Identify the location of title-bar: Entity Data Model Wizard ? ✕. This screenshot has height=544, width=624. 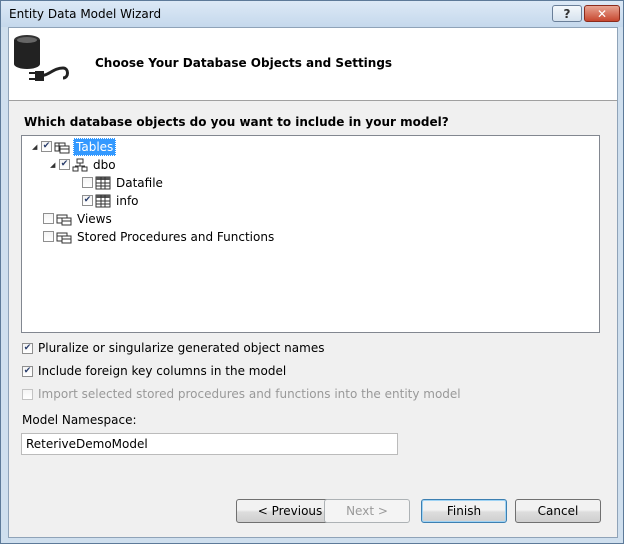
(312, 14).